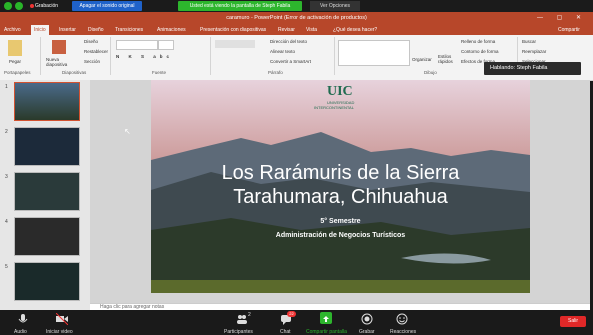 The width and height of the screenshot is (593, 335). I want to click on participants-label: Participantes, so click(238, 332).